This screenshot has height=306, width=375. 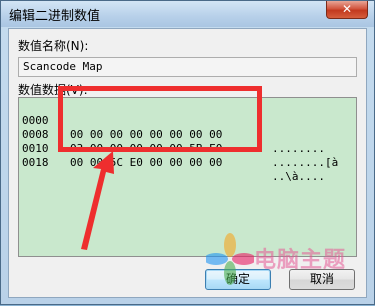 What do you see at coordinates (230, 259) in the screenshot?
I see `watermark-logo` at bounding box center [230, 259].